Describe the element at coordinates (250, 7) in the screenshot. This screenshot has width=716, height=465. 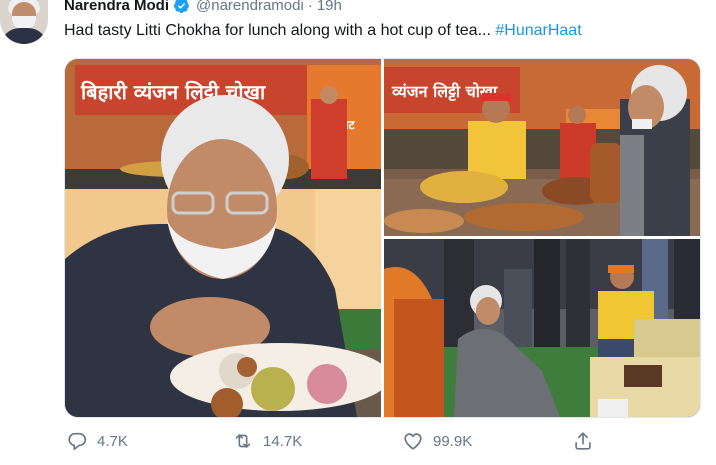
I see `author-handle: @narendramodi` at that location.